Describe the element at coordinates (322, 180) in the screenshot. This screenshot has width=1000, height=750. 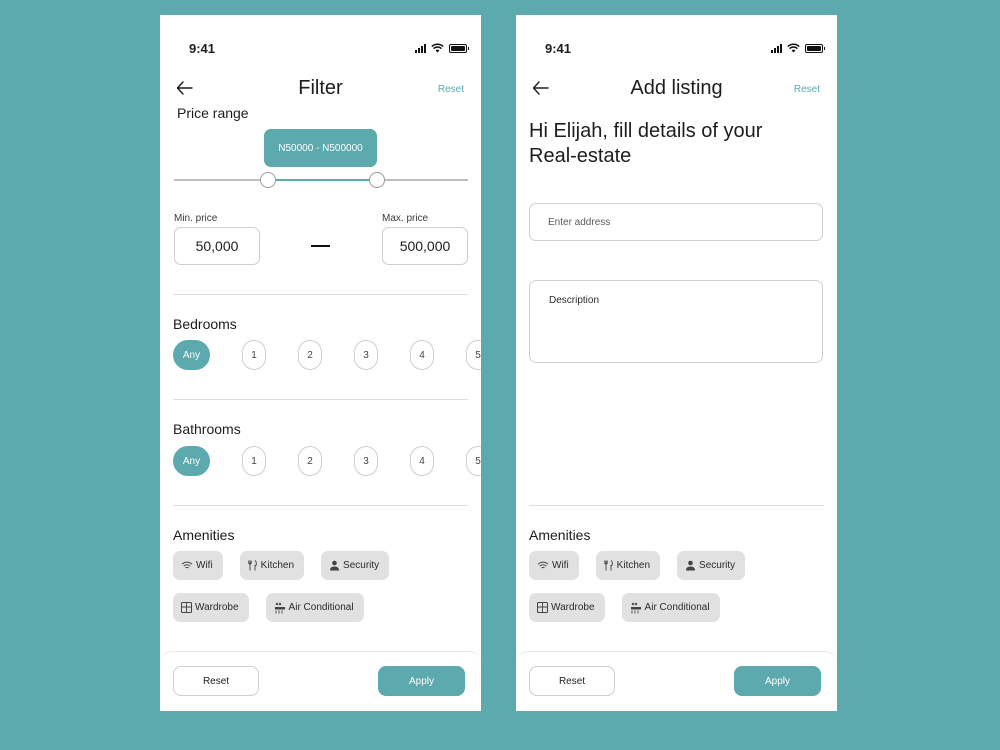
I see `price-slider-range` at that location.